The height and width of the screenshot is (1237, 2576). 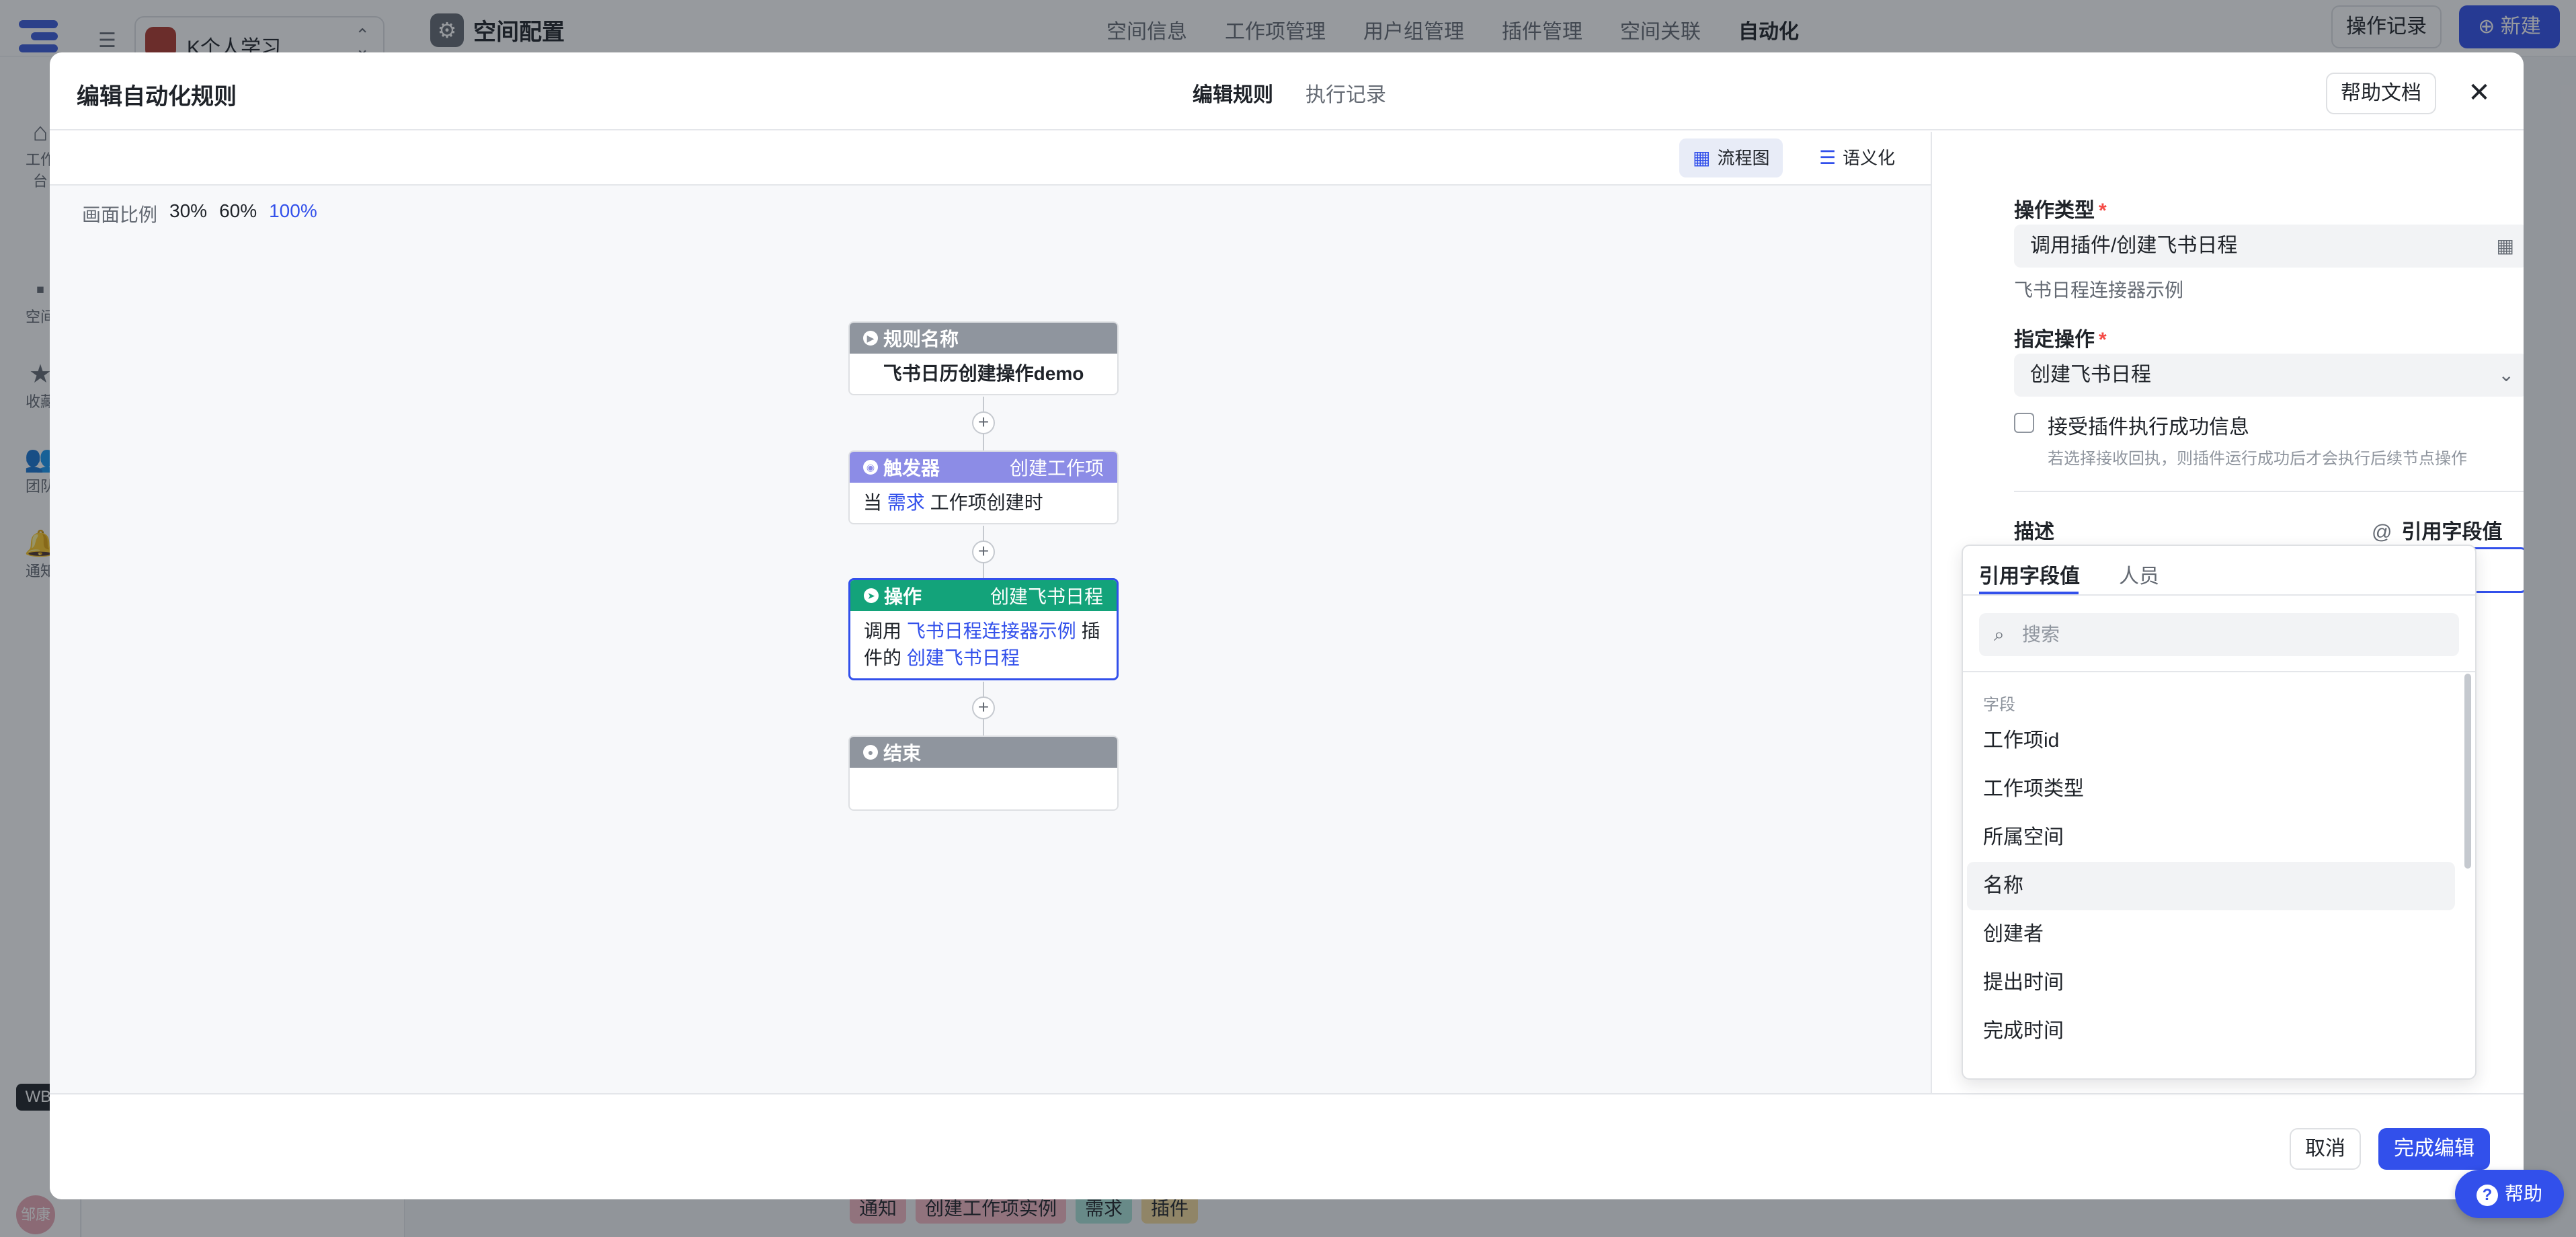 What do you see at coordinates (2034, 532) in the screenshot?
I see `desc-label: 描述` at bounding box center [2034, 532].